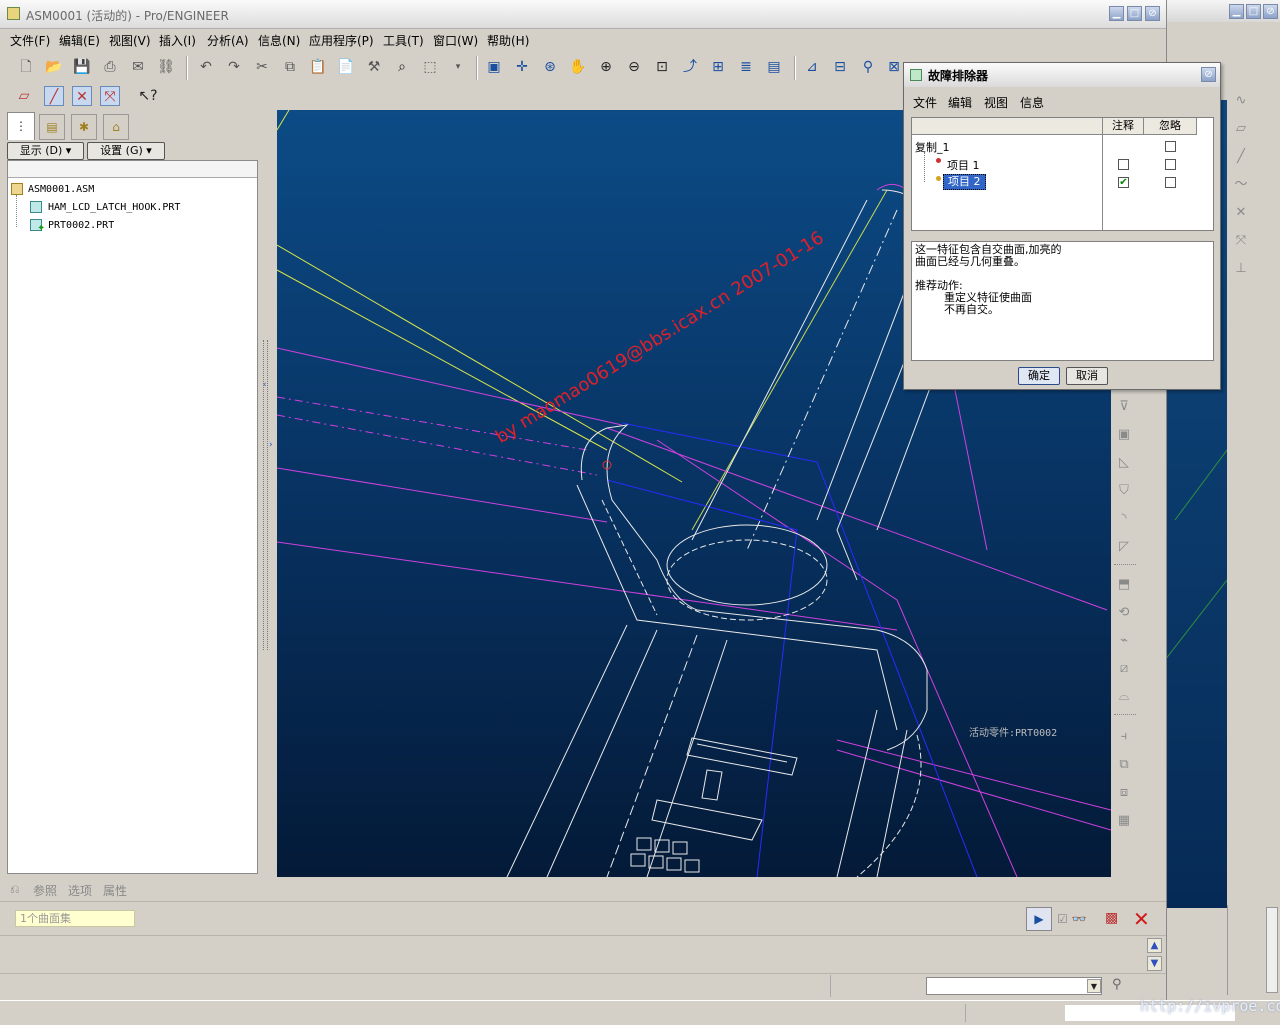 This screenshot has width=1280, height=1025. What do you see at coordinates (578, 67) in the screenshot?
I see `pan-icon: ✋` at bounding box center [578, 67].